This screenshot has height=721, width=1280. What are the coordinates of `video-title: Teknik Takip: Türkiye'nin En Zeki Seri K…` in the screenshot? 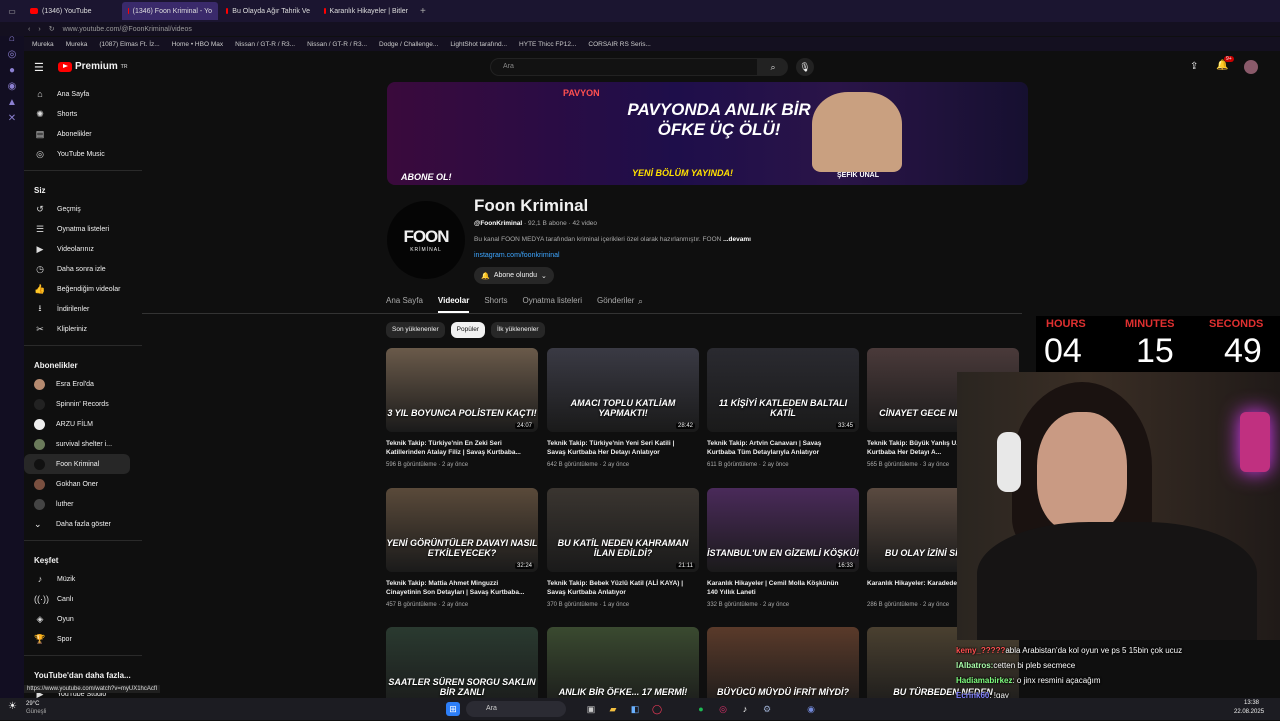 It's located at (462, 449).